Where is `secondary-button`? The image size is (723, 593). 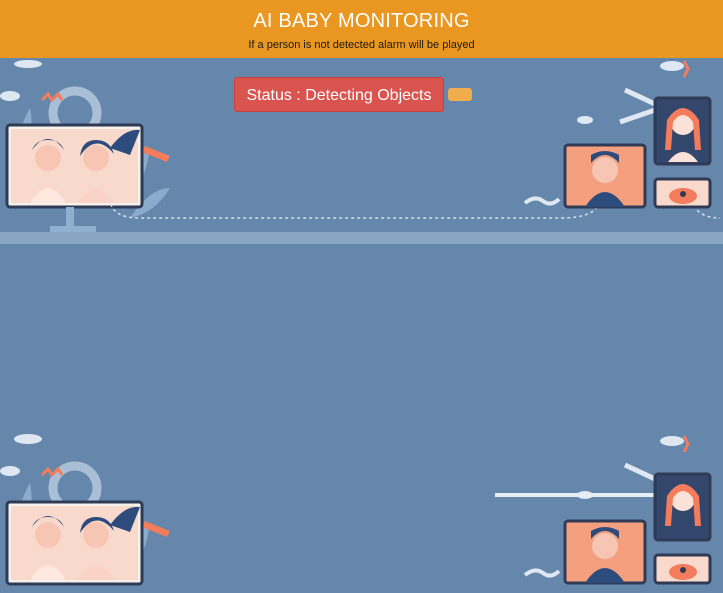 secondary-button is located at coordinates (460, 94).